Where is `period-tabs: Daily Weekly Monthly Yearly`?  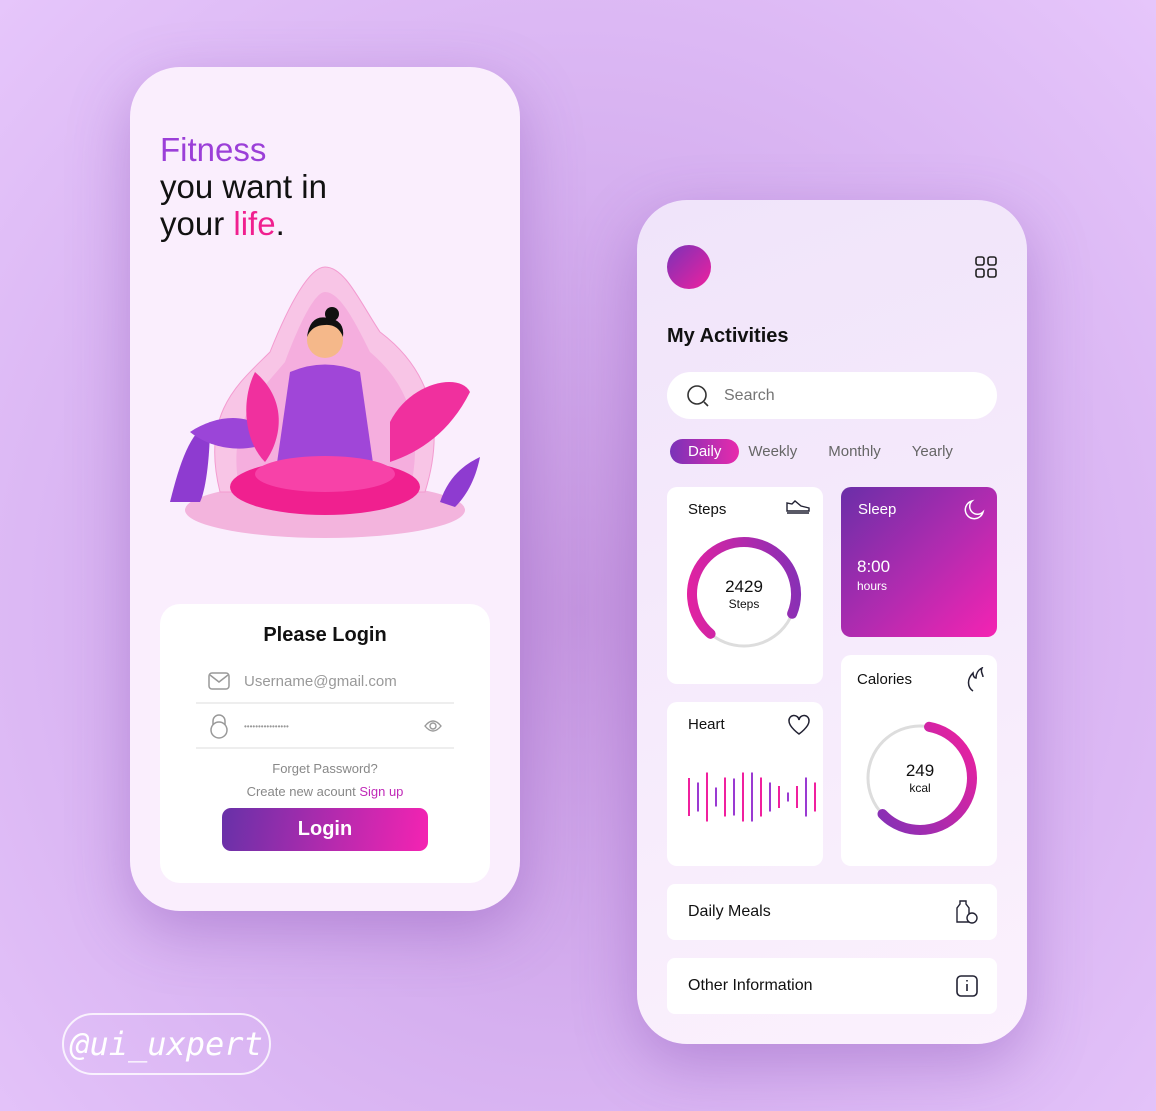
period-tabs: Daily Weekly Monthly Yearly is located at coordinates (820, 451).